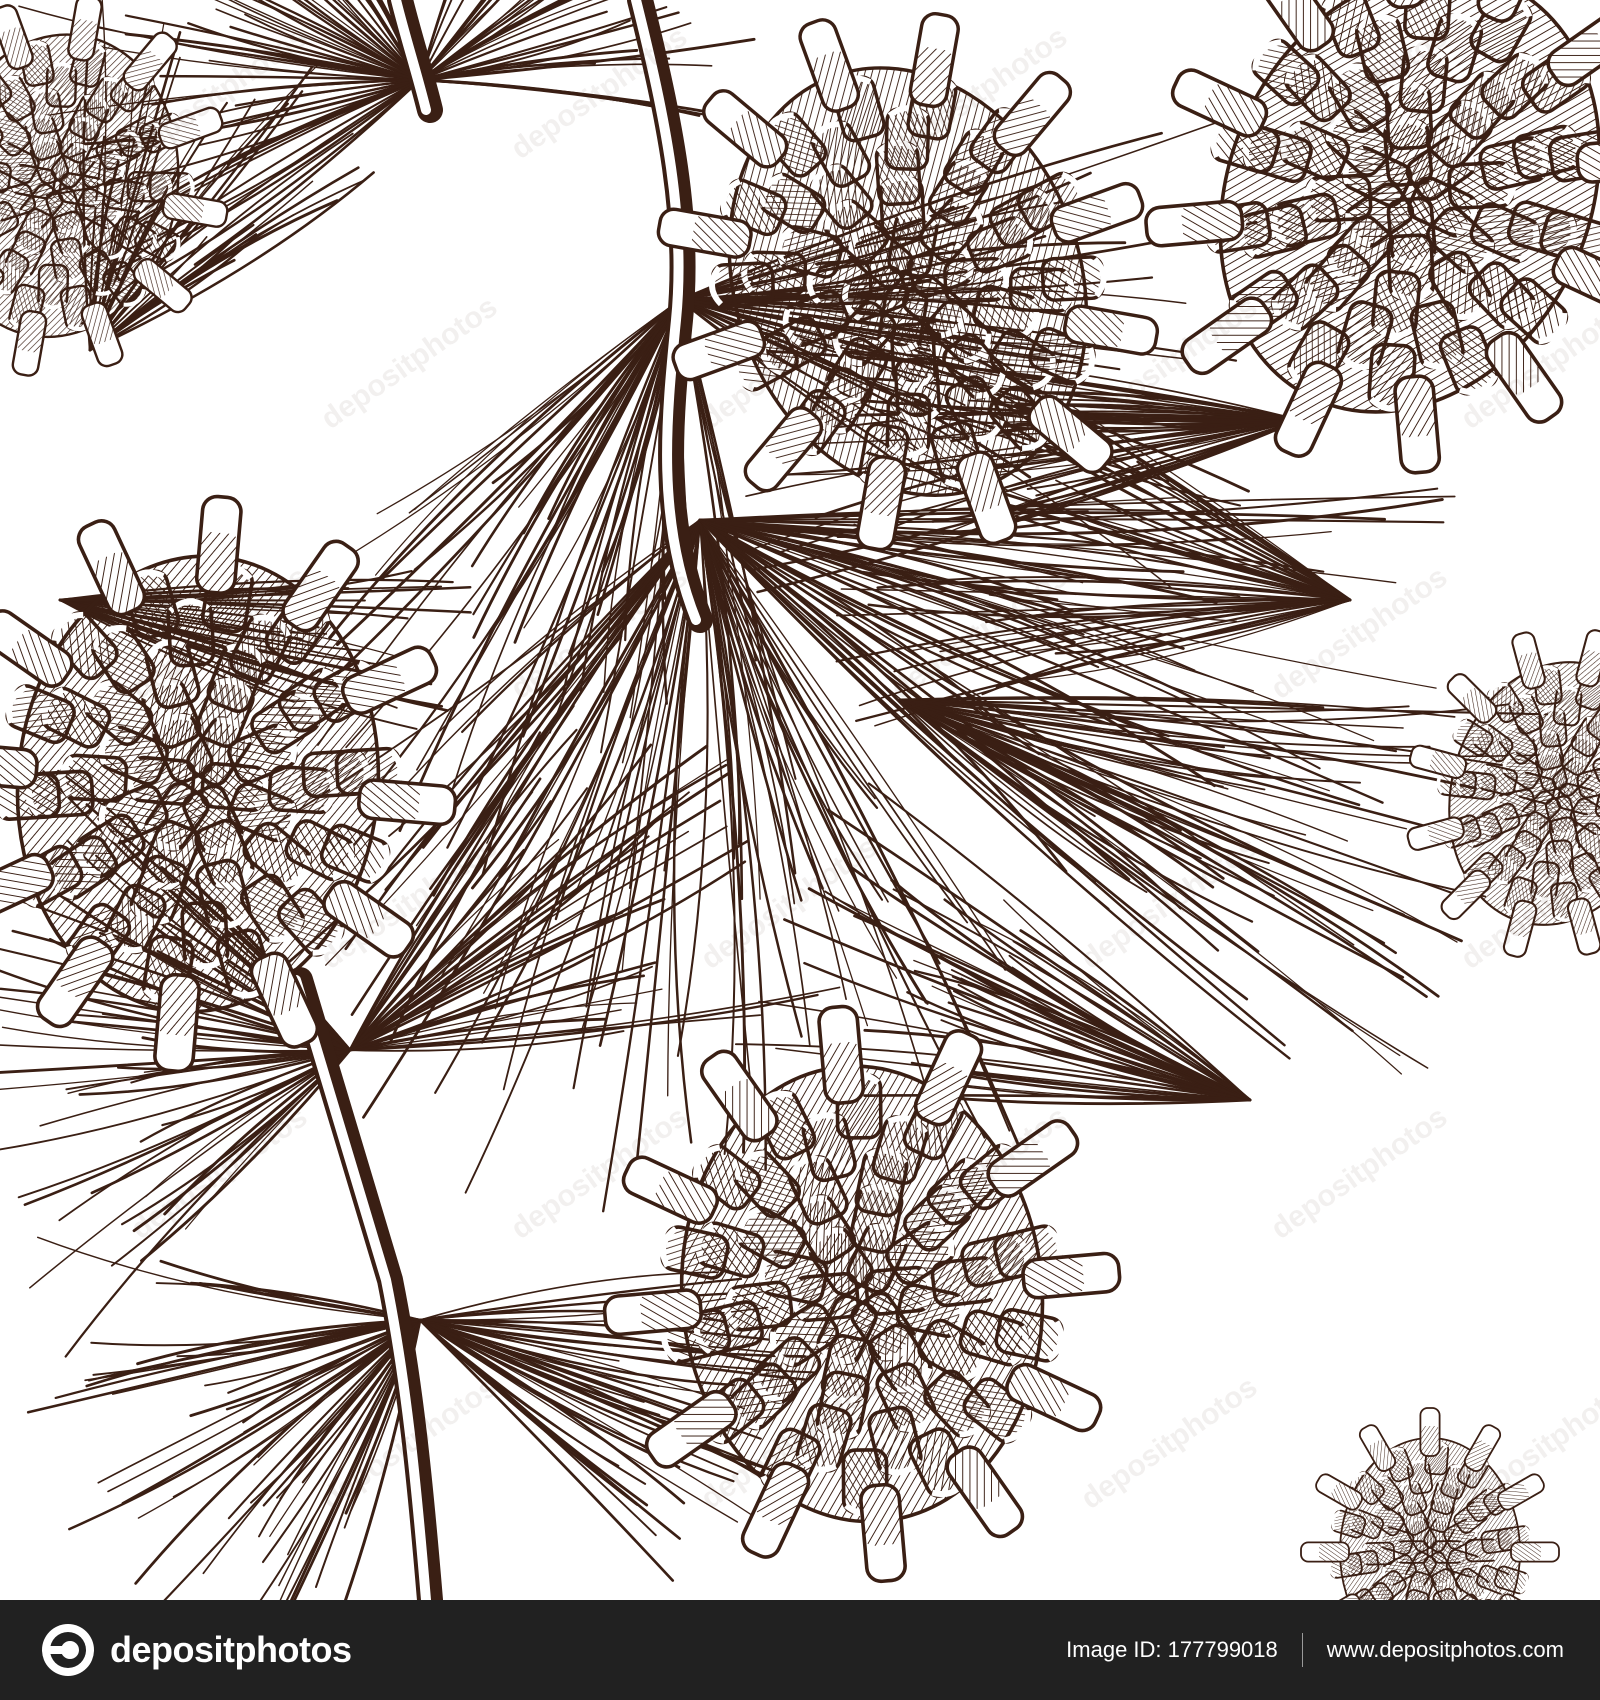 This screenshot has width=1600, height=1700. What do you see at coordinates (1445, 1650) in the screenshot?
I see `site-url-link: www.depositphotos.com` at bounding box center [1445, 1650].